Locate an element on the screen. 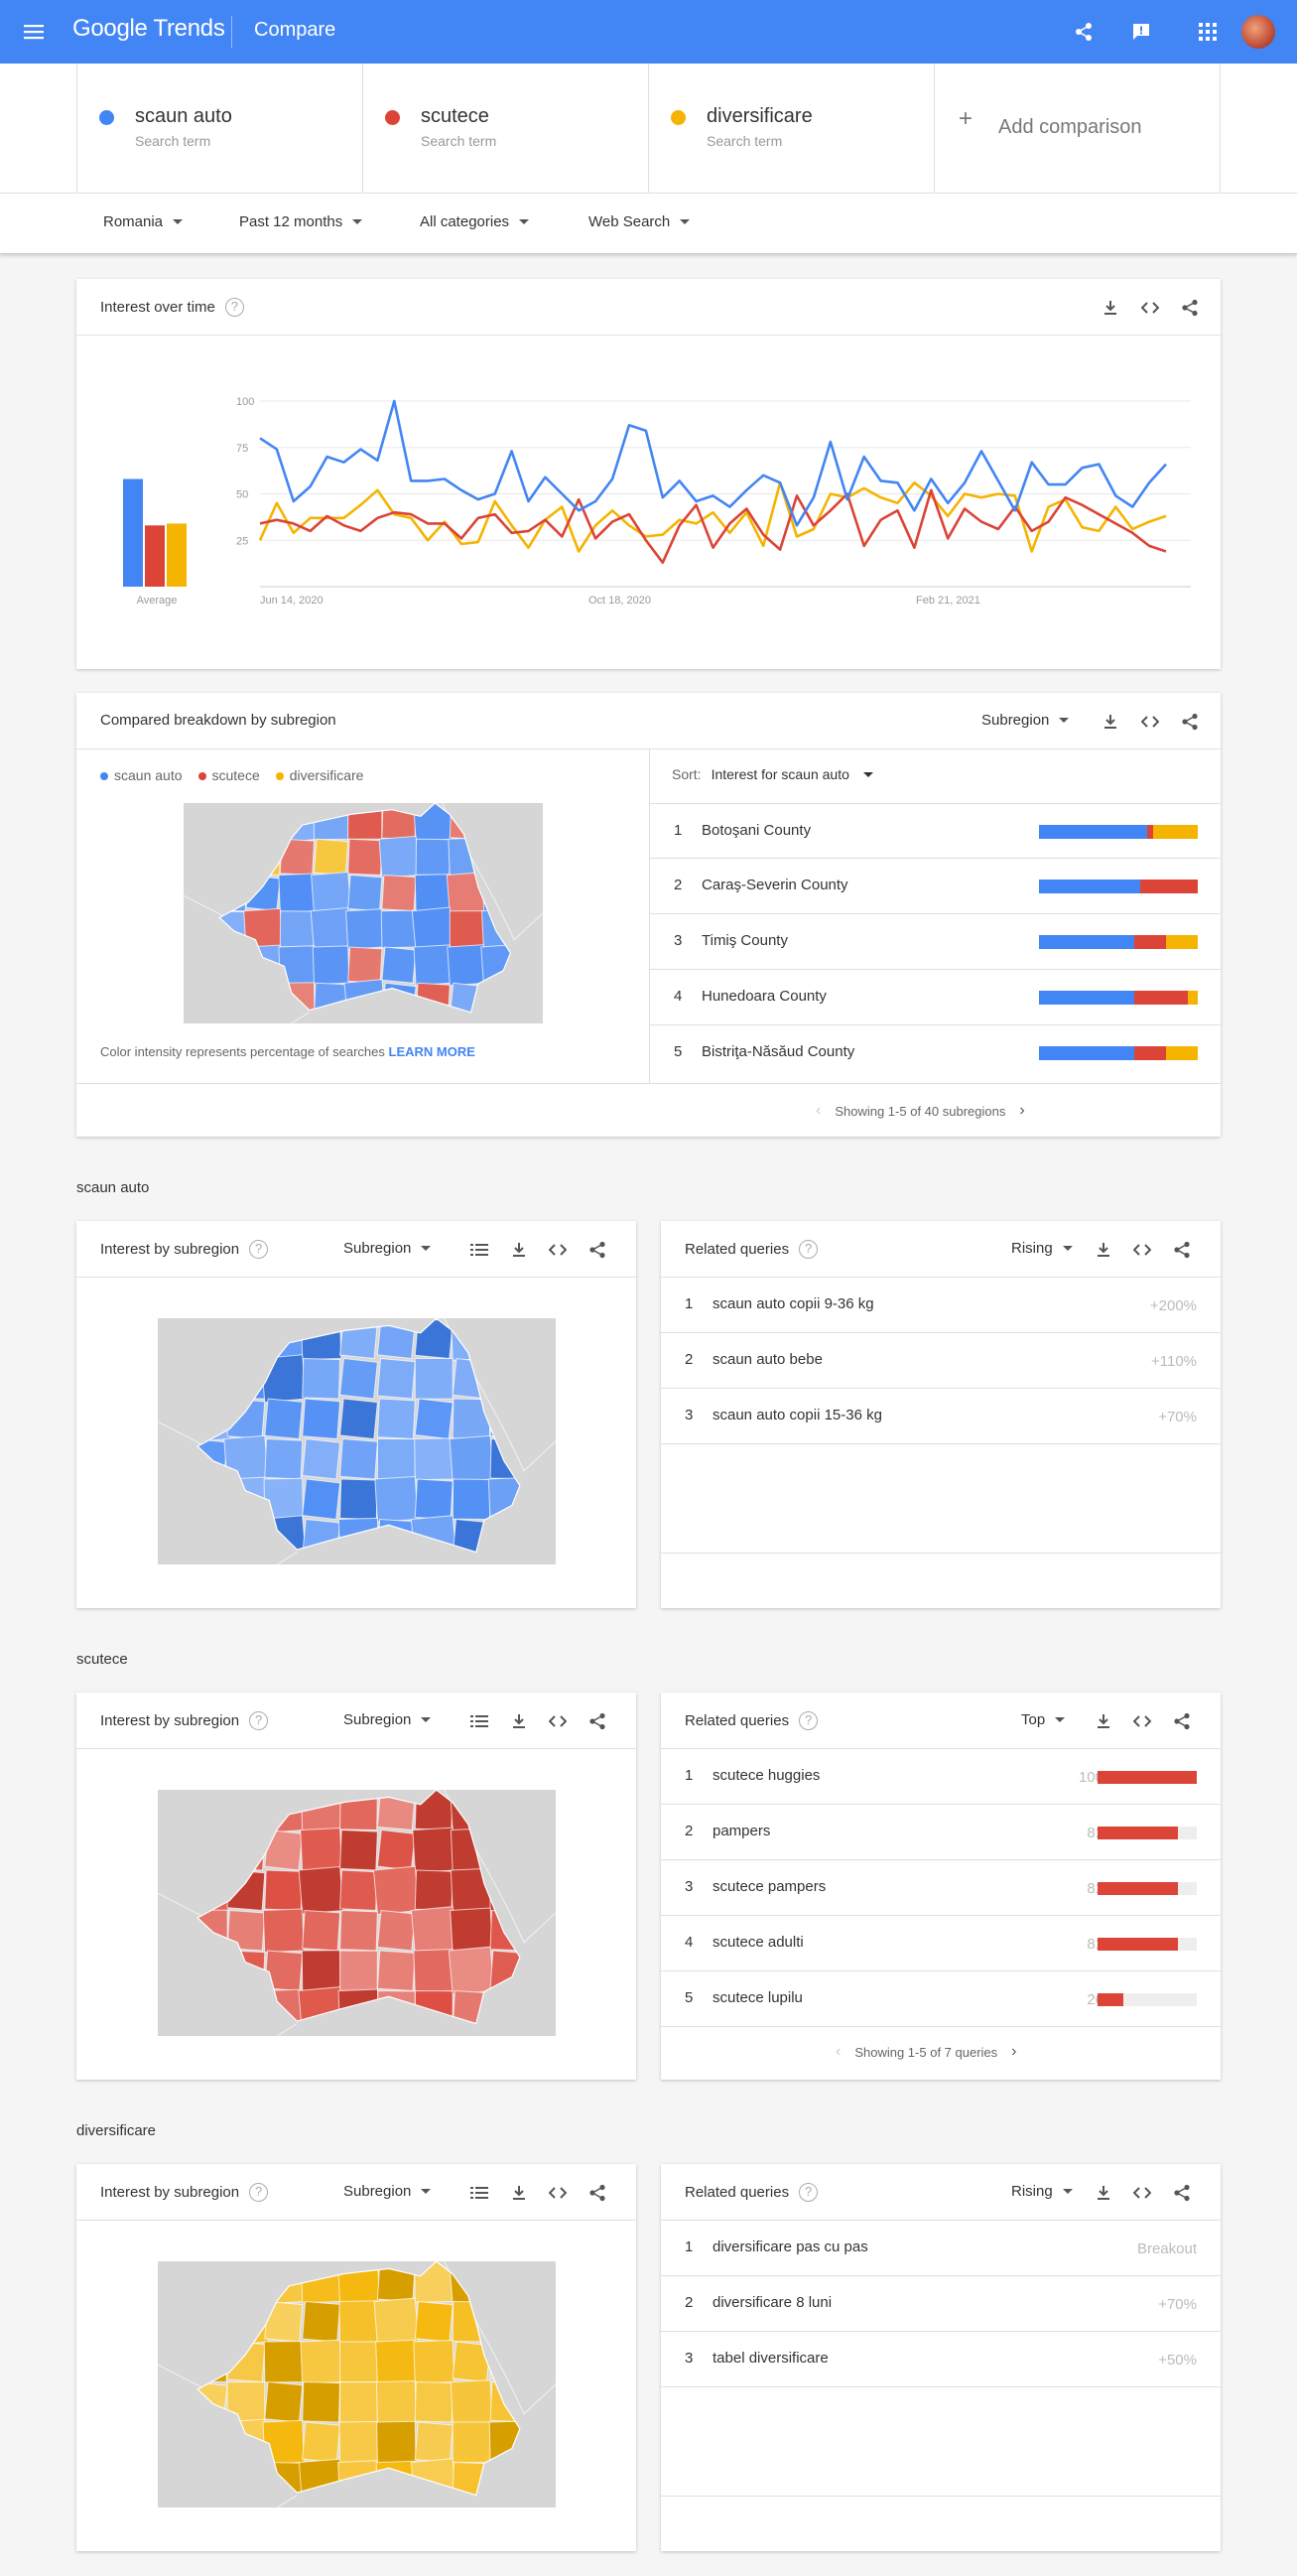 The height and width of the screenshot is (2576, 1297). term-card-3: diversificare Search term is located at coordinates (791, 128).